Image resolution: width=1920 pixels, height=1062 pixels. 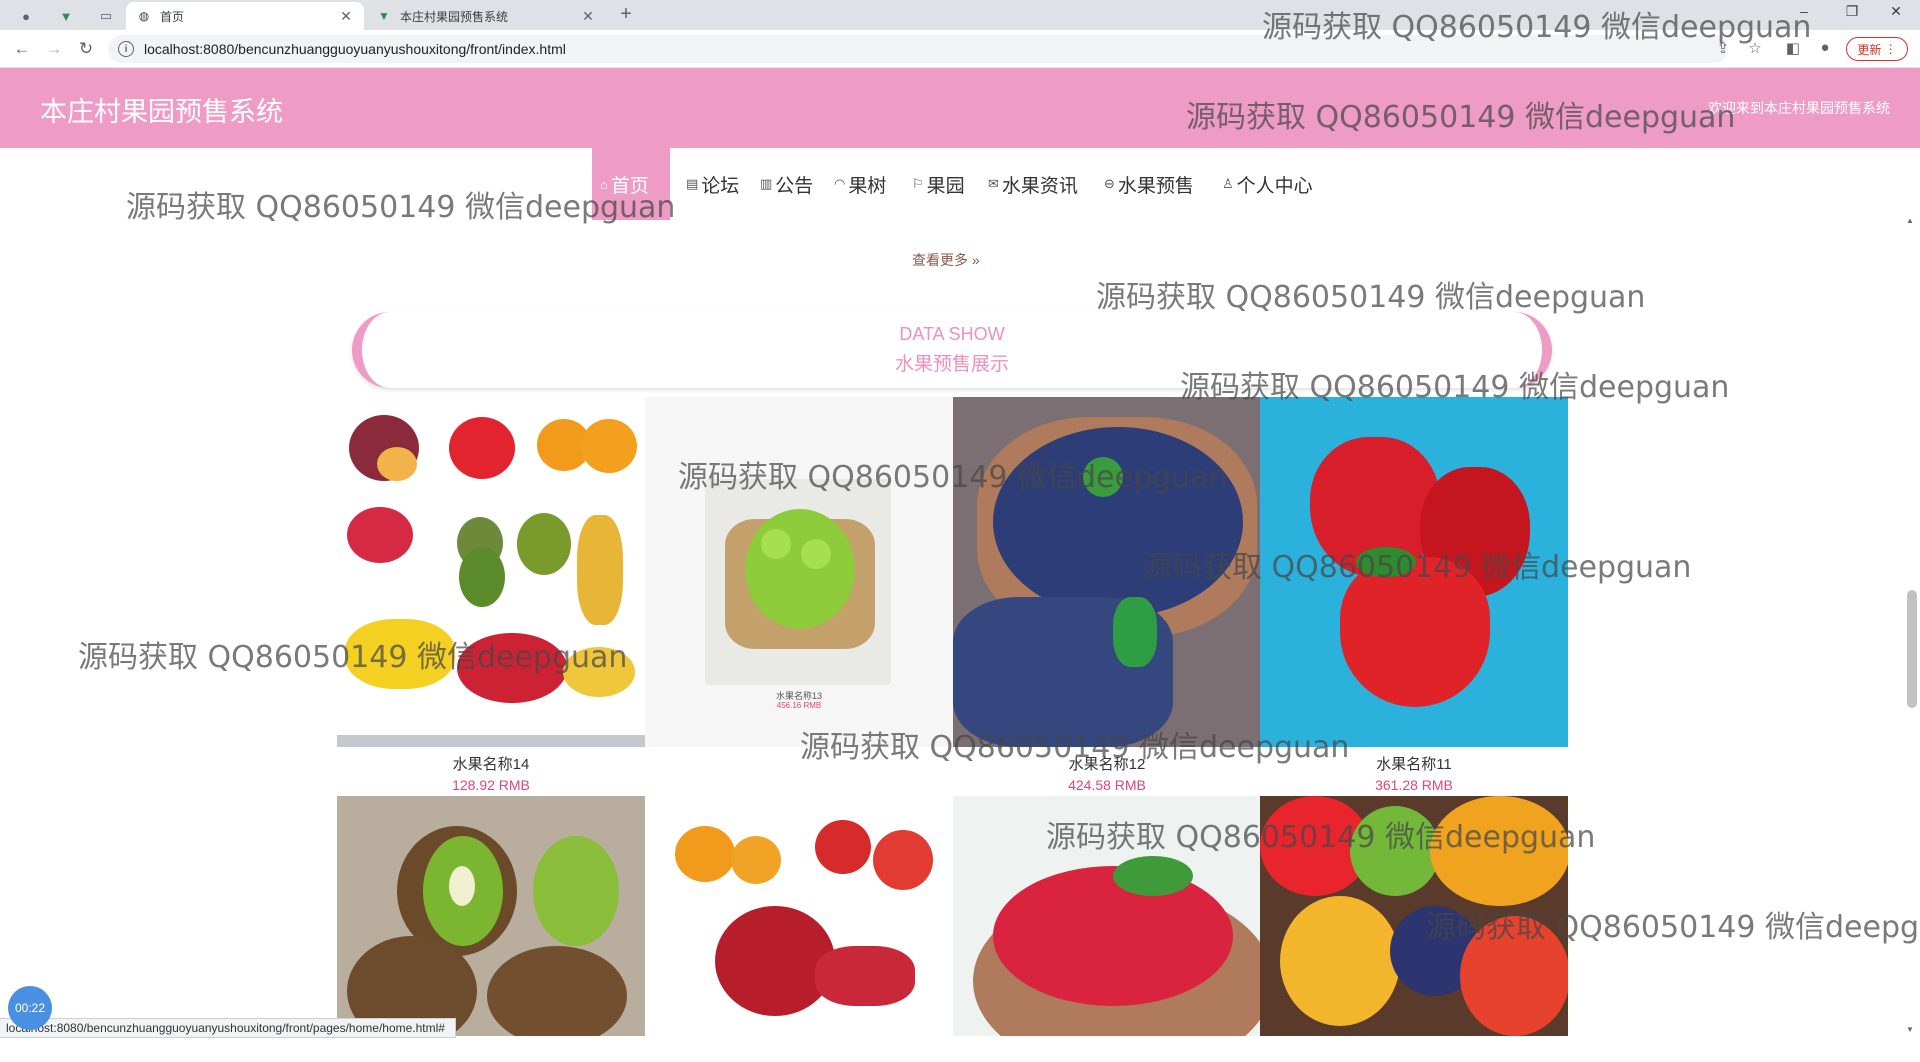 What do you see at coordinates (126, 49) in the screenshot?
I see `site-info-icon: i` at bounding box center [126, 49].